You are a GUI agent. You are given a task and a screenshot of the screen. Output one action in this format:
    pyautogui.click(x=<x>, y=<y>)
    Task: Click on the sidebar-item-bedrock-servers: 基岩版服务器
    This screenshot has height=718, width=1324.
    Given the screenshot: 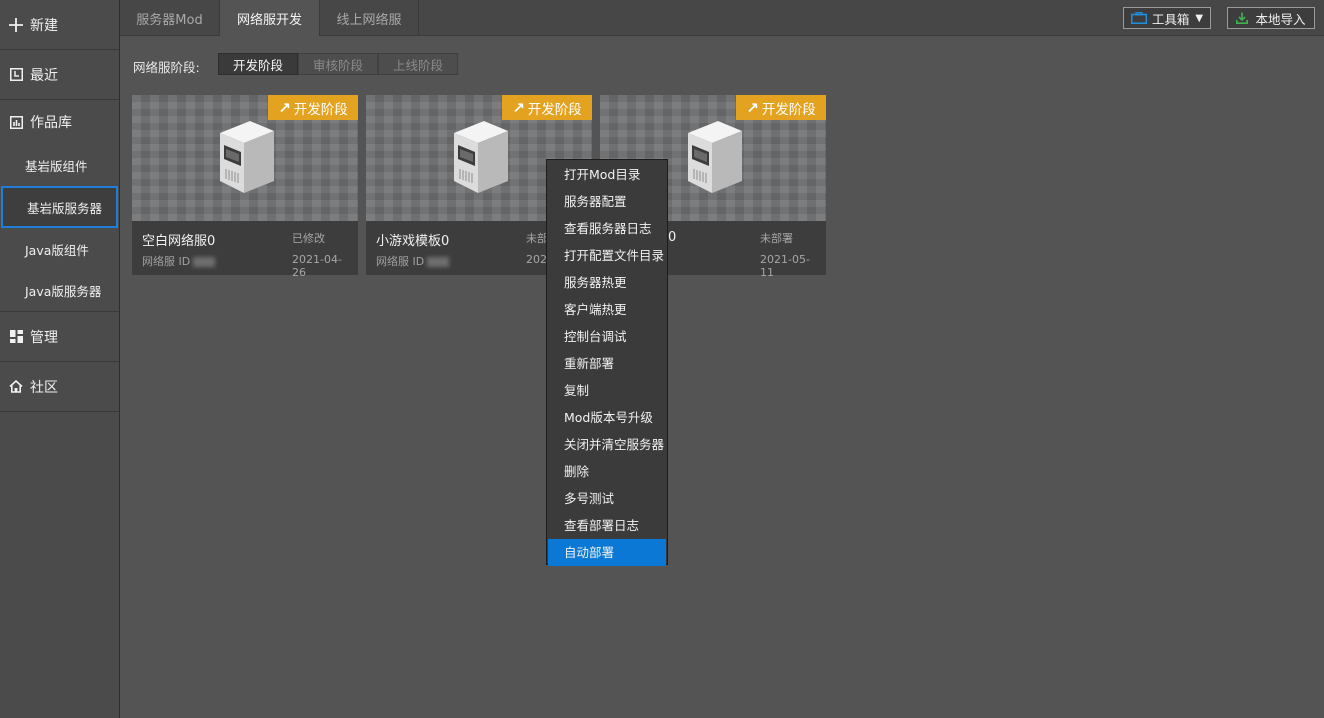 What is the action you would take?
    pyautogui.click(x=59, y=207)
    